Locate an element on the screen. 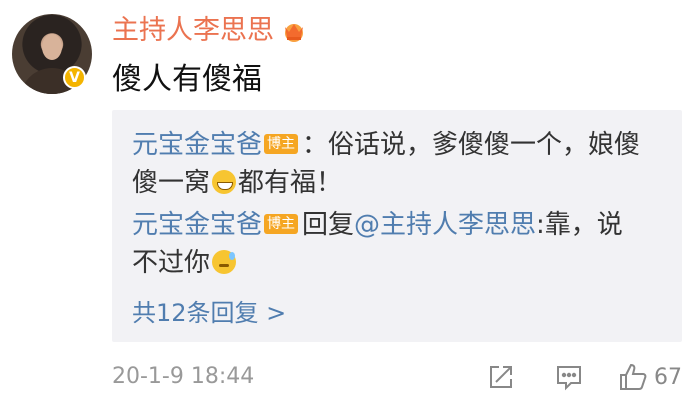 This screenshot has height=406, width=700. like-button: 67 is located at coordinates (650, 377).